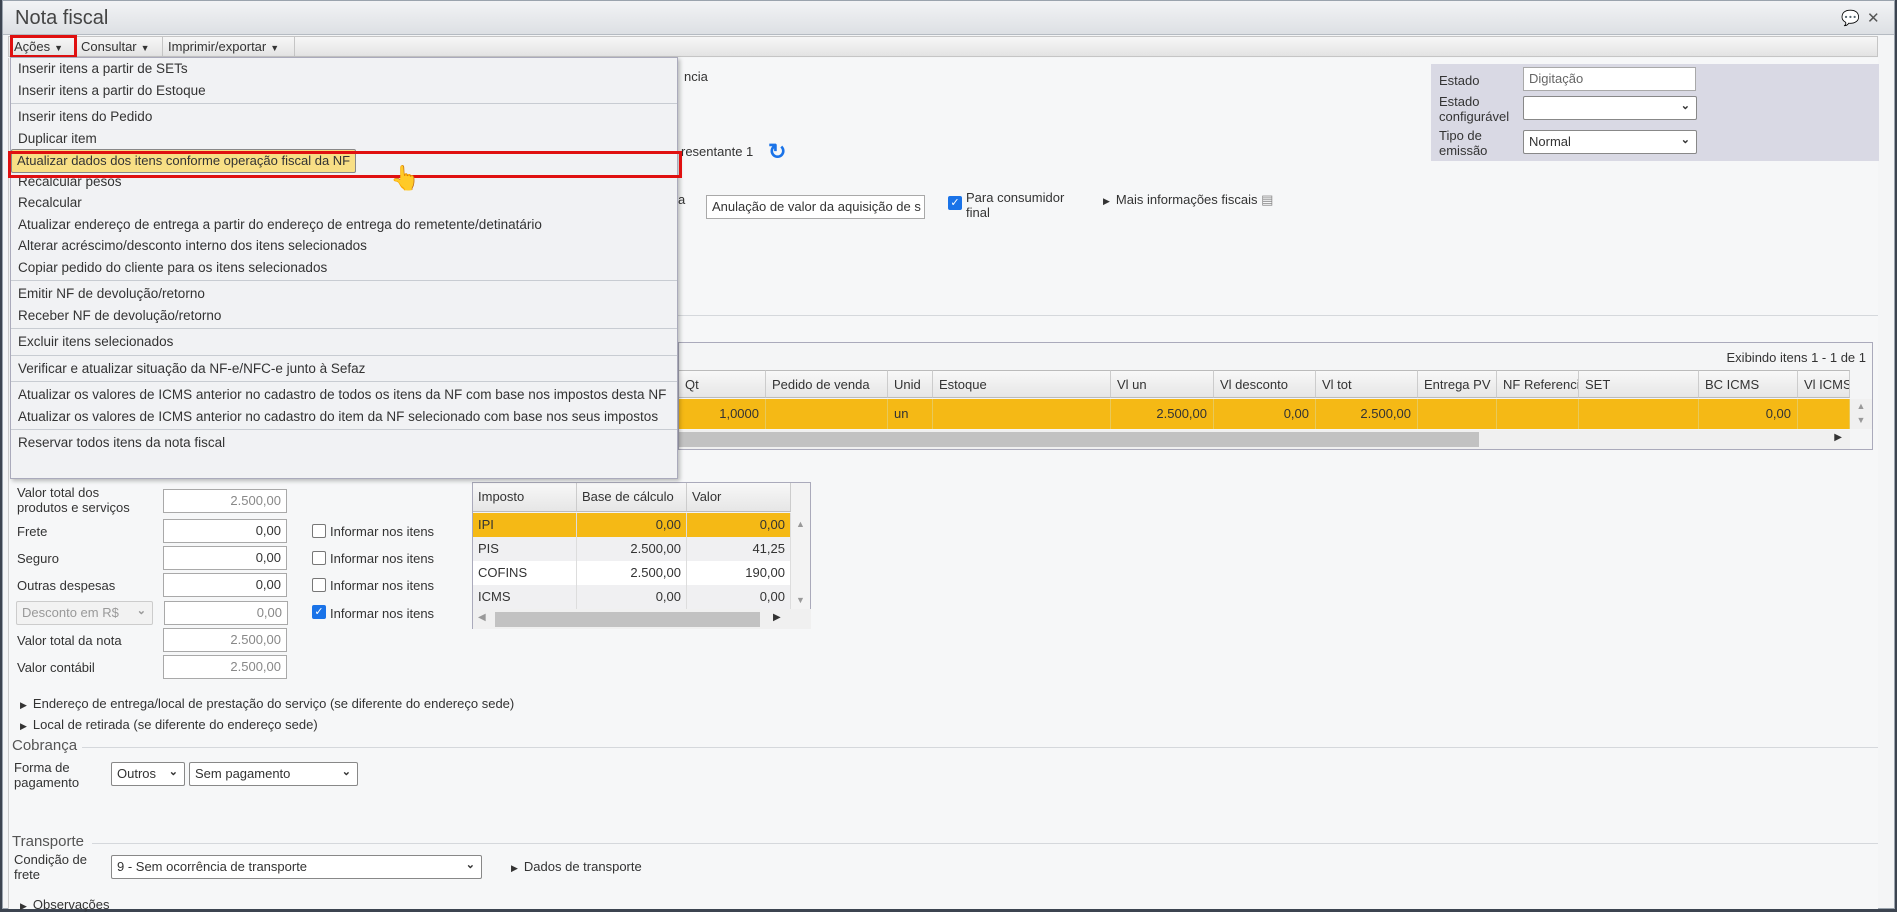  I want to click on horizontal-scrollbar: ▶, so click(1264, 439).